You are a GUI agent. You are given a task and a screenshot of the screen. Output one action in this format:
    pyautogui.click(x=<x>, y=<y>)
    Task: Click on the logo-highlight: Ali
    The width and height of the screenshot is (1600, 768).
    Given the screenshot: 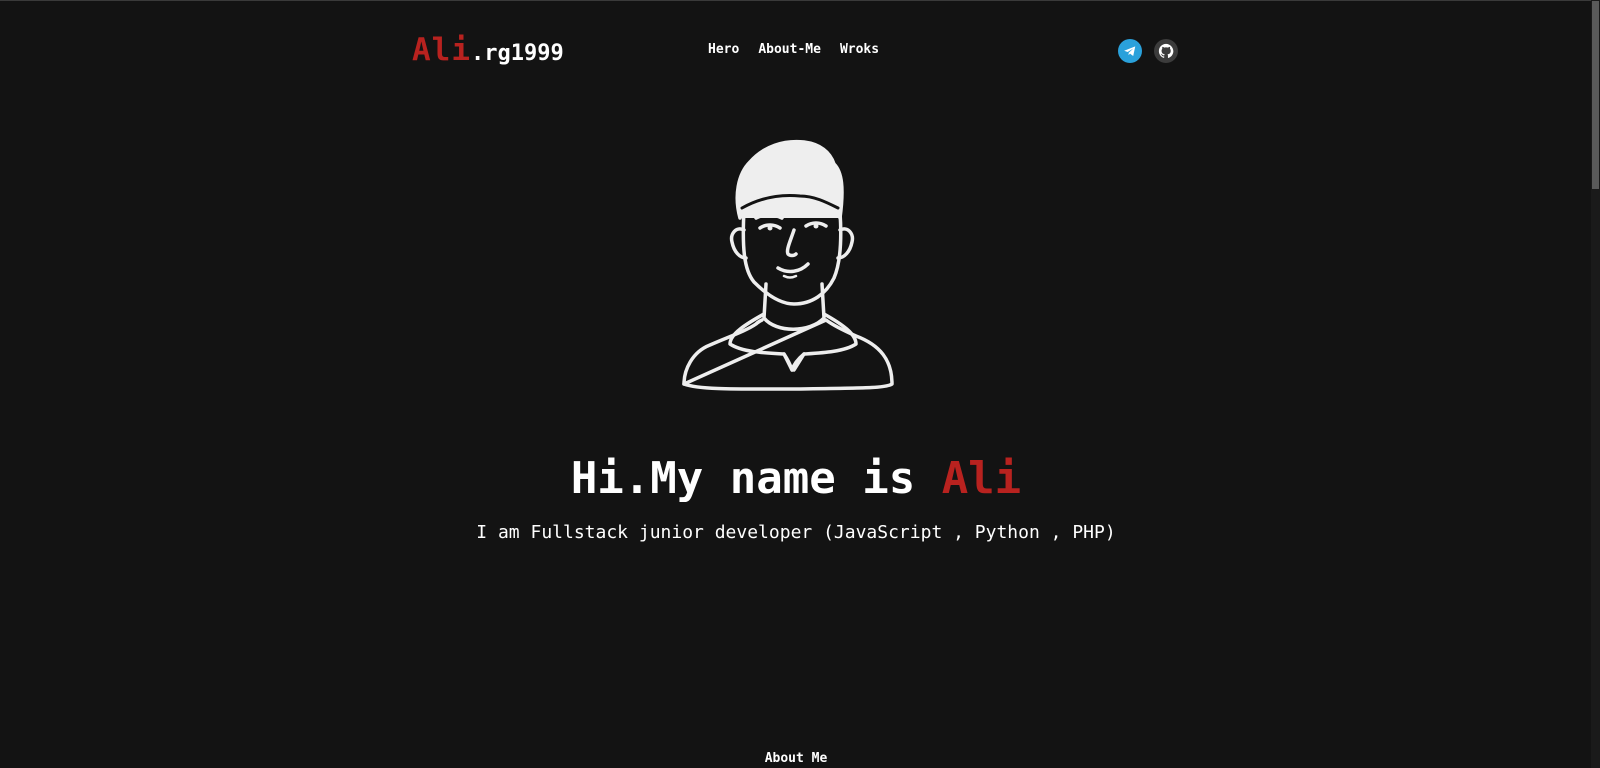 What is the action you would take?
    pyautogui.click(x=441, y=50)
    